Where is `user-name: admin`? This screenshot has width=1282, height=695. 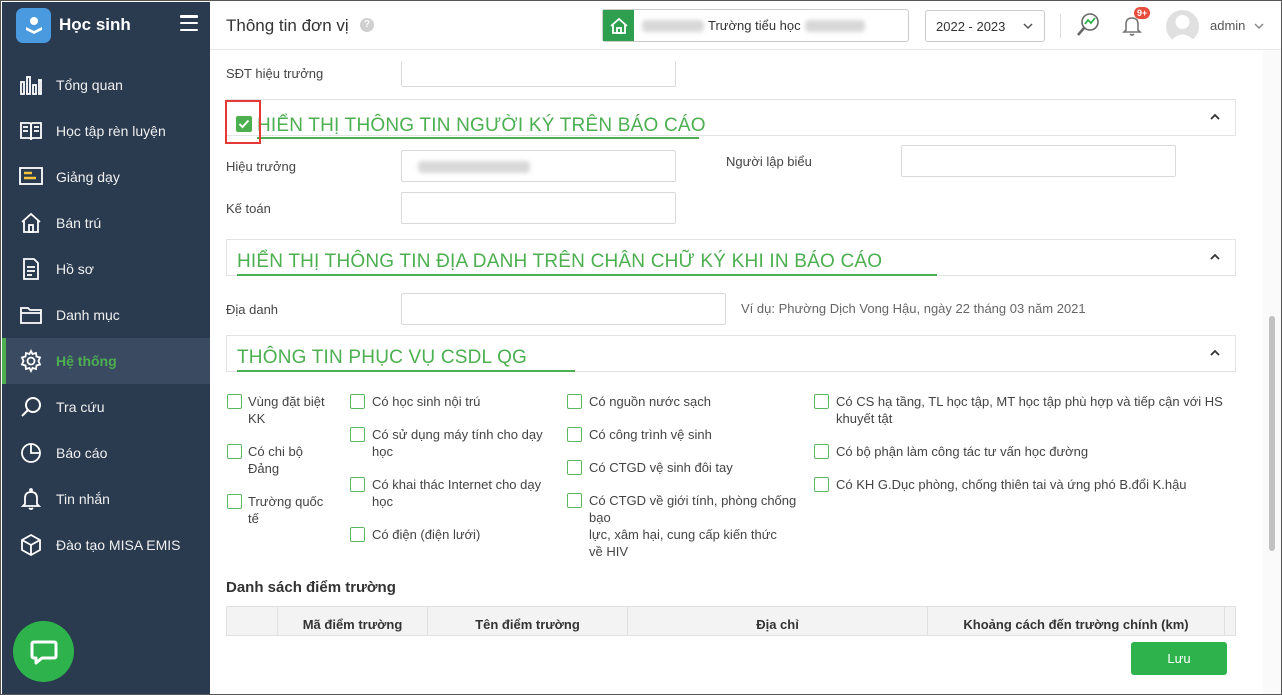 user-name: admin is located at coordinates (1227, 25).